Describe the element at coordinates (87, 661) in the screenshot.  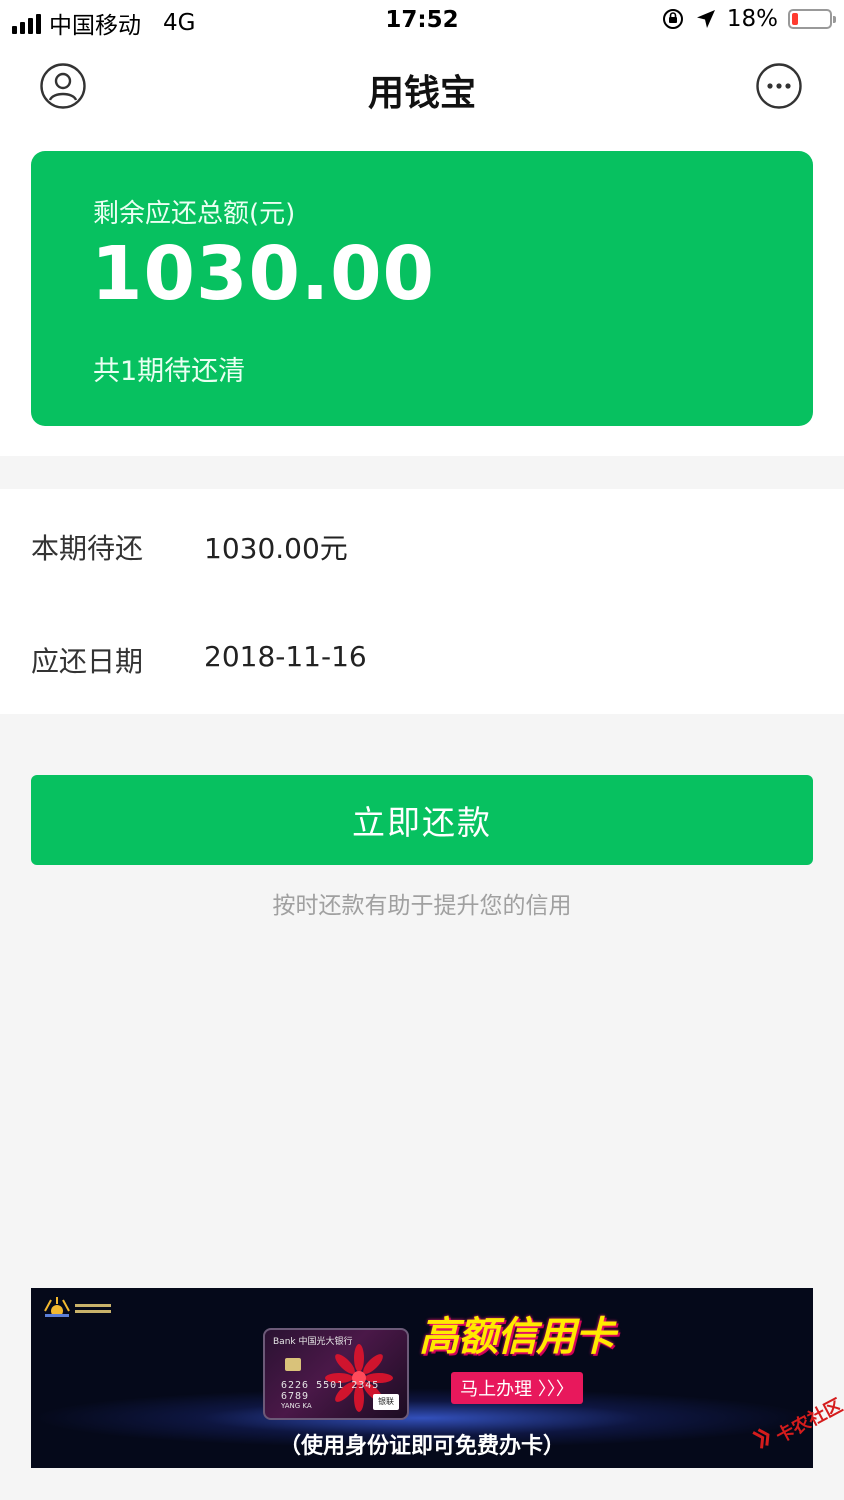
I see `due-date-label: 应还日期` at that location.